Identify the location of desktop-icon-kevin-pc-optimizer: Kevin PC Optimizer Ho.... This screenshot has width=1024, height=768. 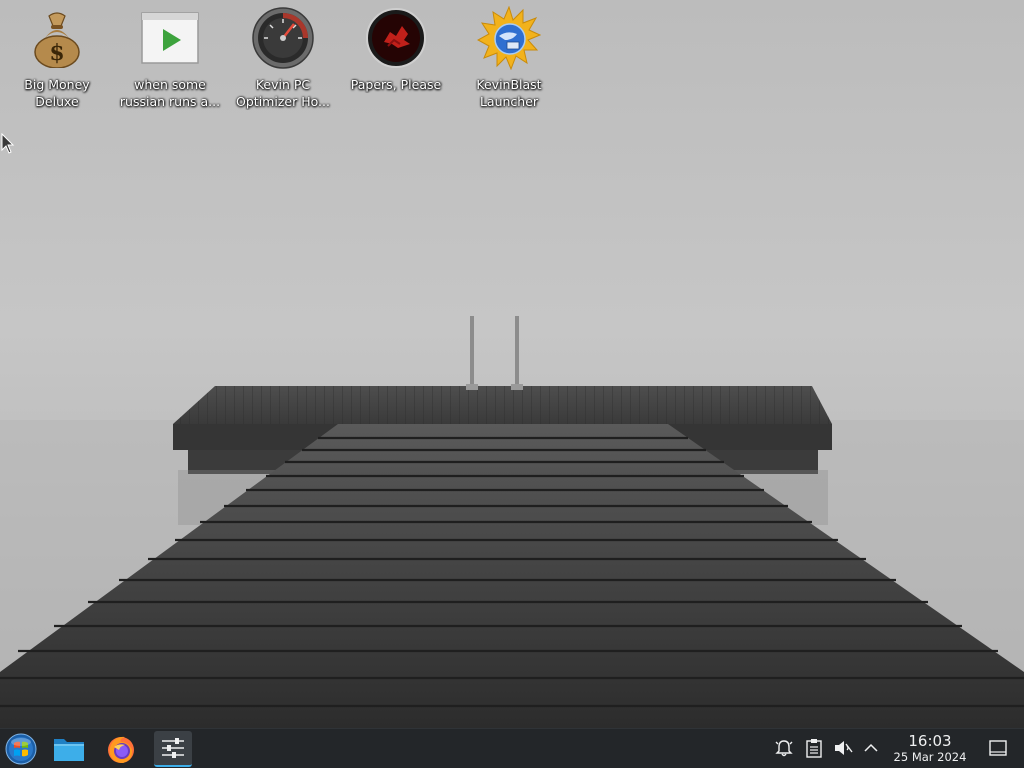
(283, 60).